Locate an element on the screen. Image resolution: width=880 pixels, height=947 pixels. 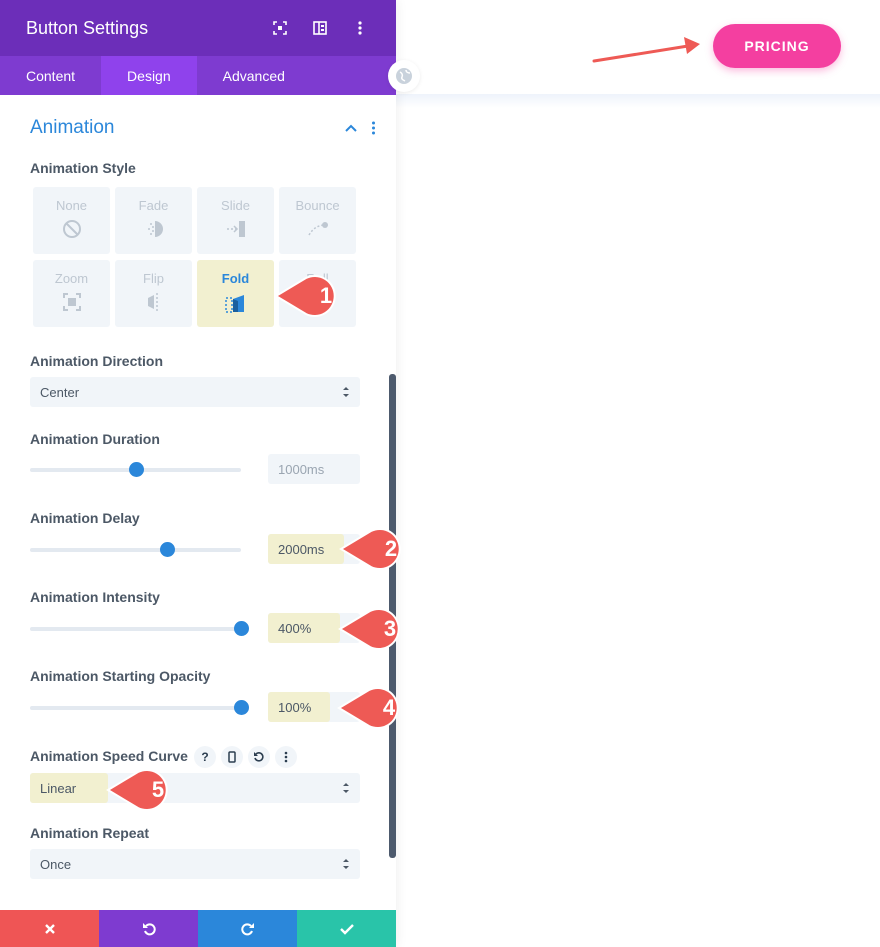
section-more-icon is located at coordinates (373, 128).